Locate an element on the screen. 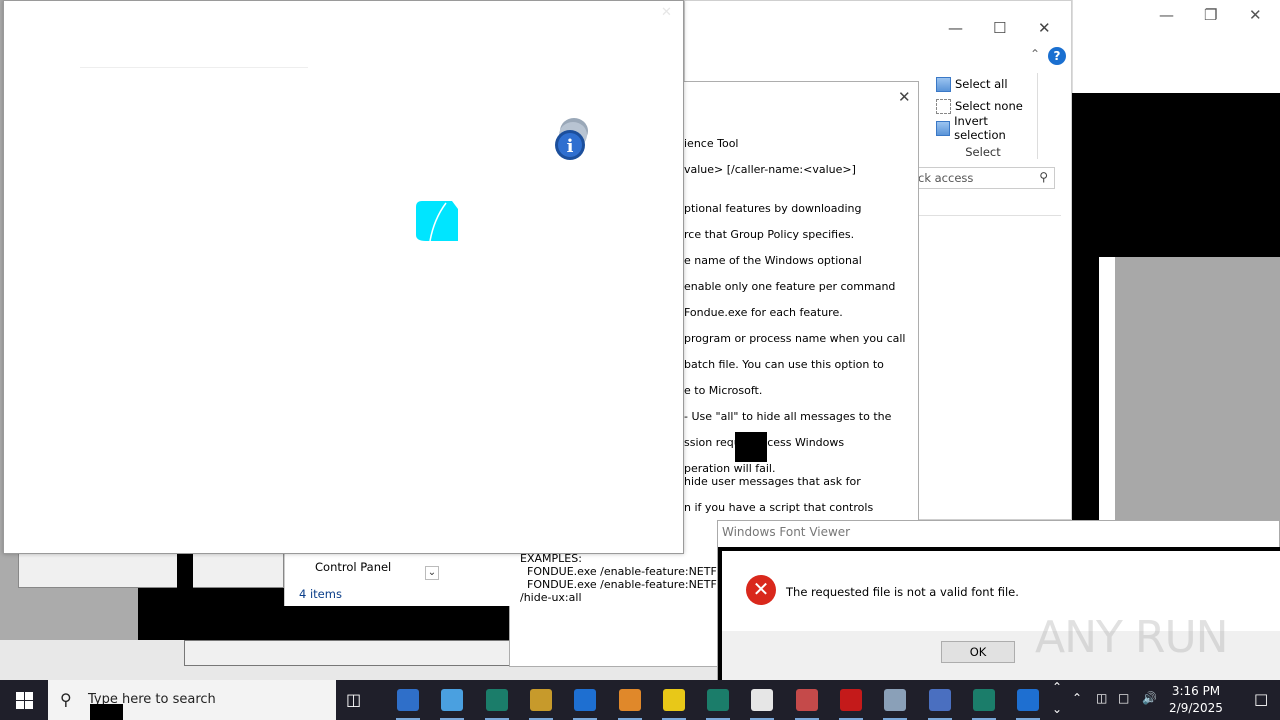 The height and width of the screenshot is (720, 1280). maximize-icon: ☐ is located at coordinates (999, 28).